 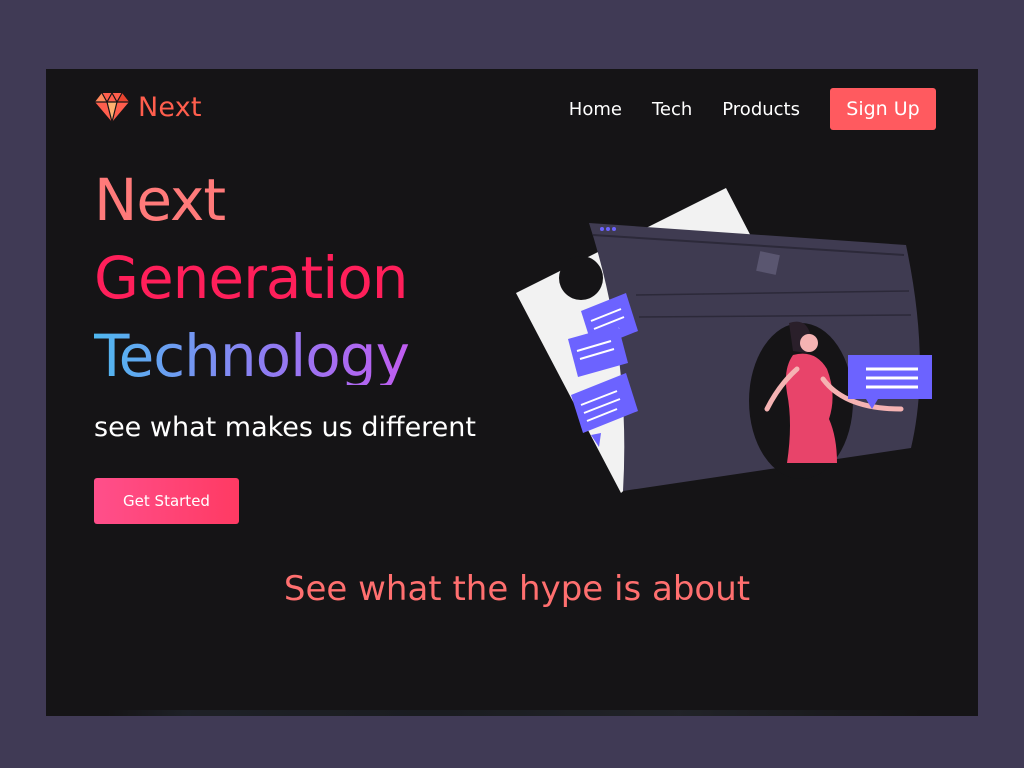 I want to click on brand-logo: Next, so click(x=148, y=107).